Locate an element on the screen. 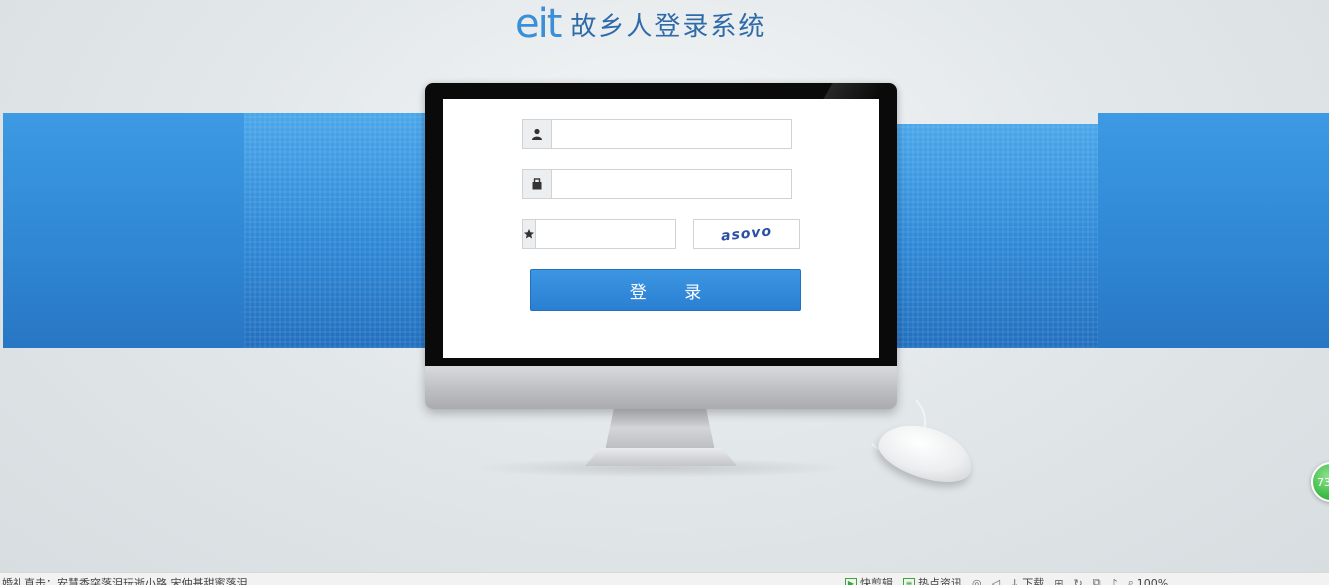  eit-logo-mark: eit is located at coordinates (537, 24).